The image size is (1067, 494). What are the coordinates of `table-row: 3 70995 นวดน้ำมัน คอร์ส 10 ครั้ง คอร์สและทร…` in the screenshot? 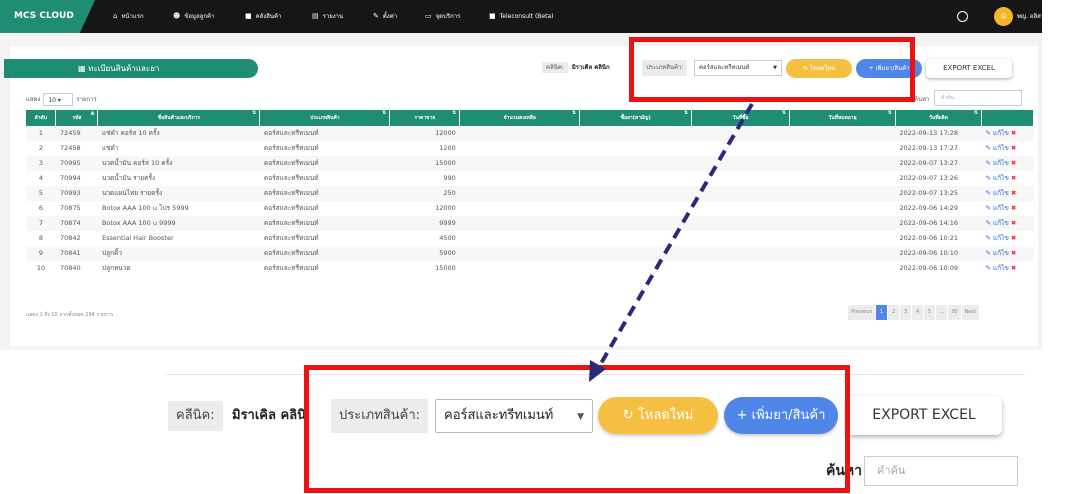 It's located at (530, 163).